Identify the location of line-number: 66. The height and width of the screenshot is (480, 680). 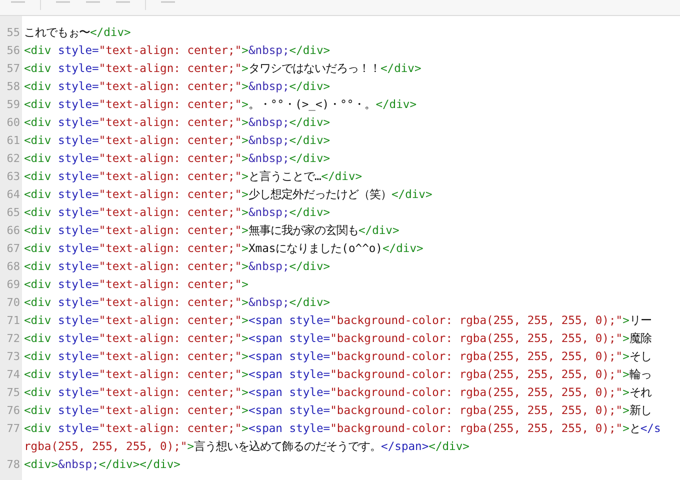
(13, 231).